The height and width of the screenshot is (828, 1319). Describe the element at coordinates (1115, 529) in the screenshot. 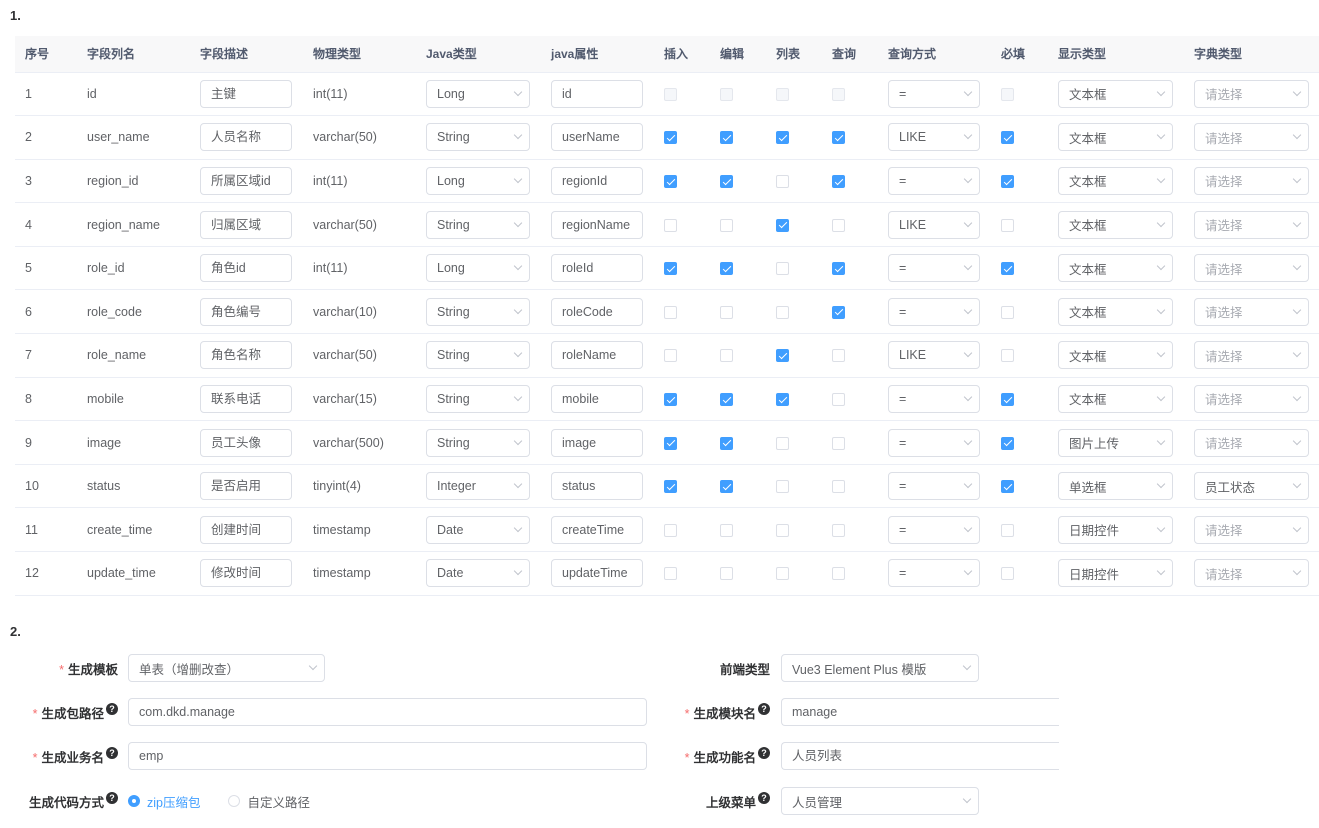

I see `display-type-select: 日期控件` at that location.